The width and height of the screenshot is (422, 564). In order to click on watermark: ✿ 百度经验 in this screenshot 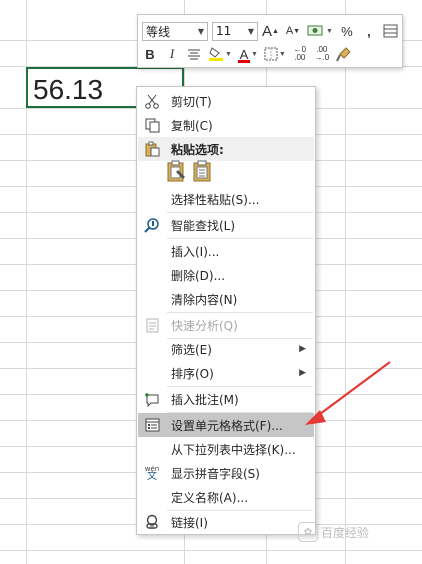, I will do `click(333, 532)`.